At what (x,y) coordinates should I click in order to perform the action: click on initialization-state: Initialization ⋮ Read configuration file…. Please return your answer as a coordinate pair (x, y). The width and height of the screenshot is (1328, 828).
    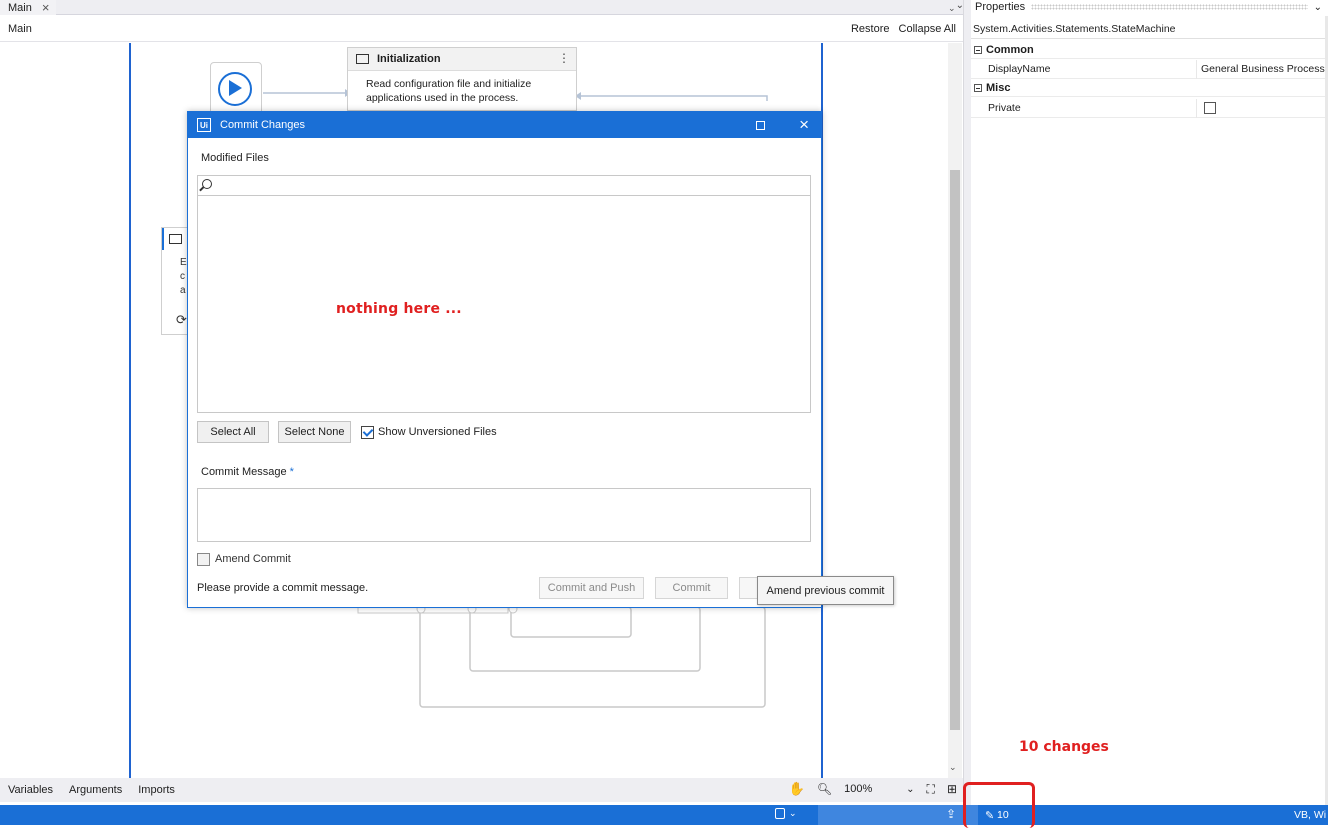
    Looking at the image, I should click on (462, 79).